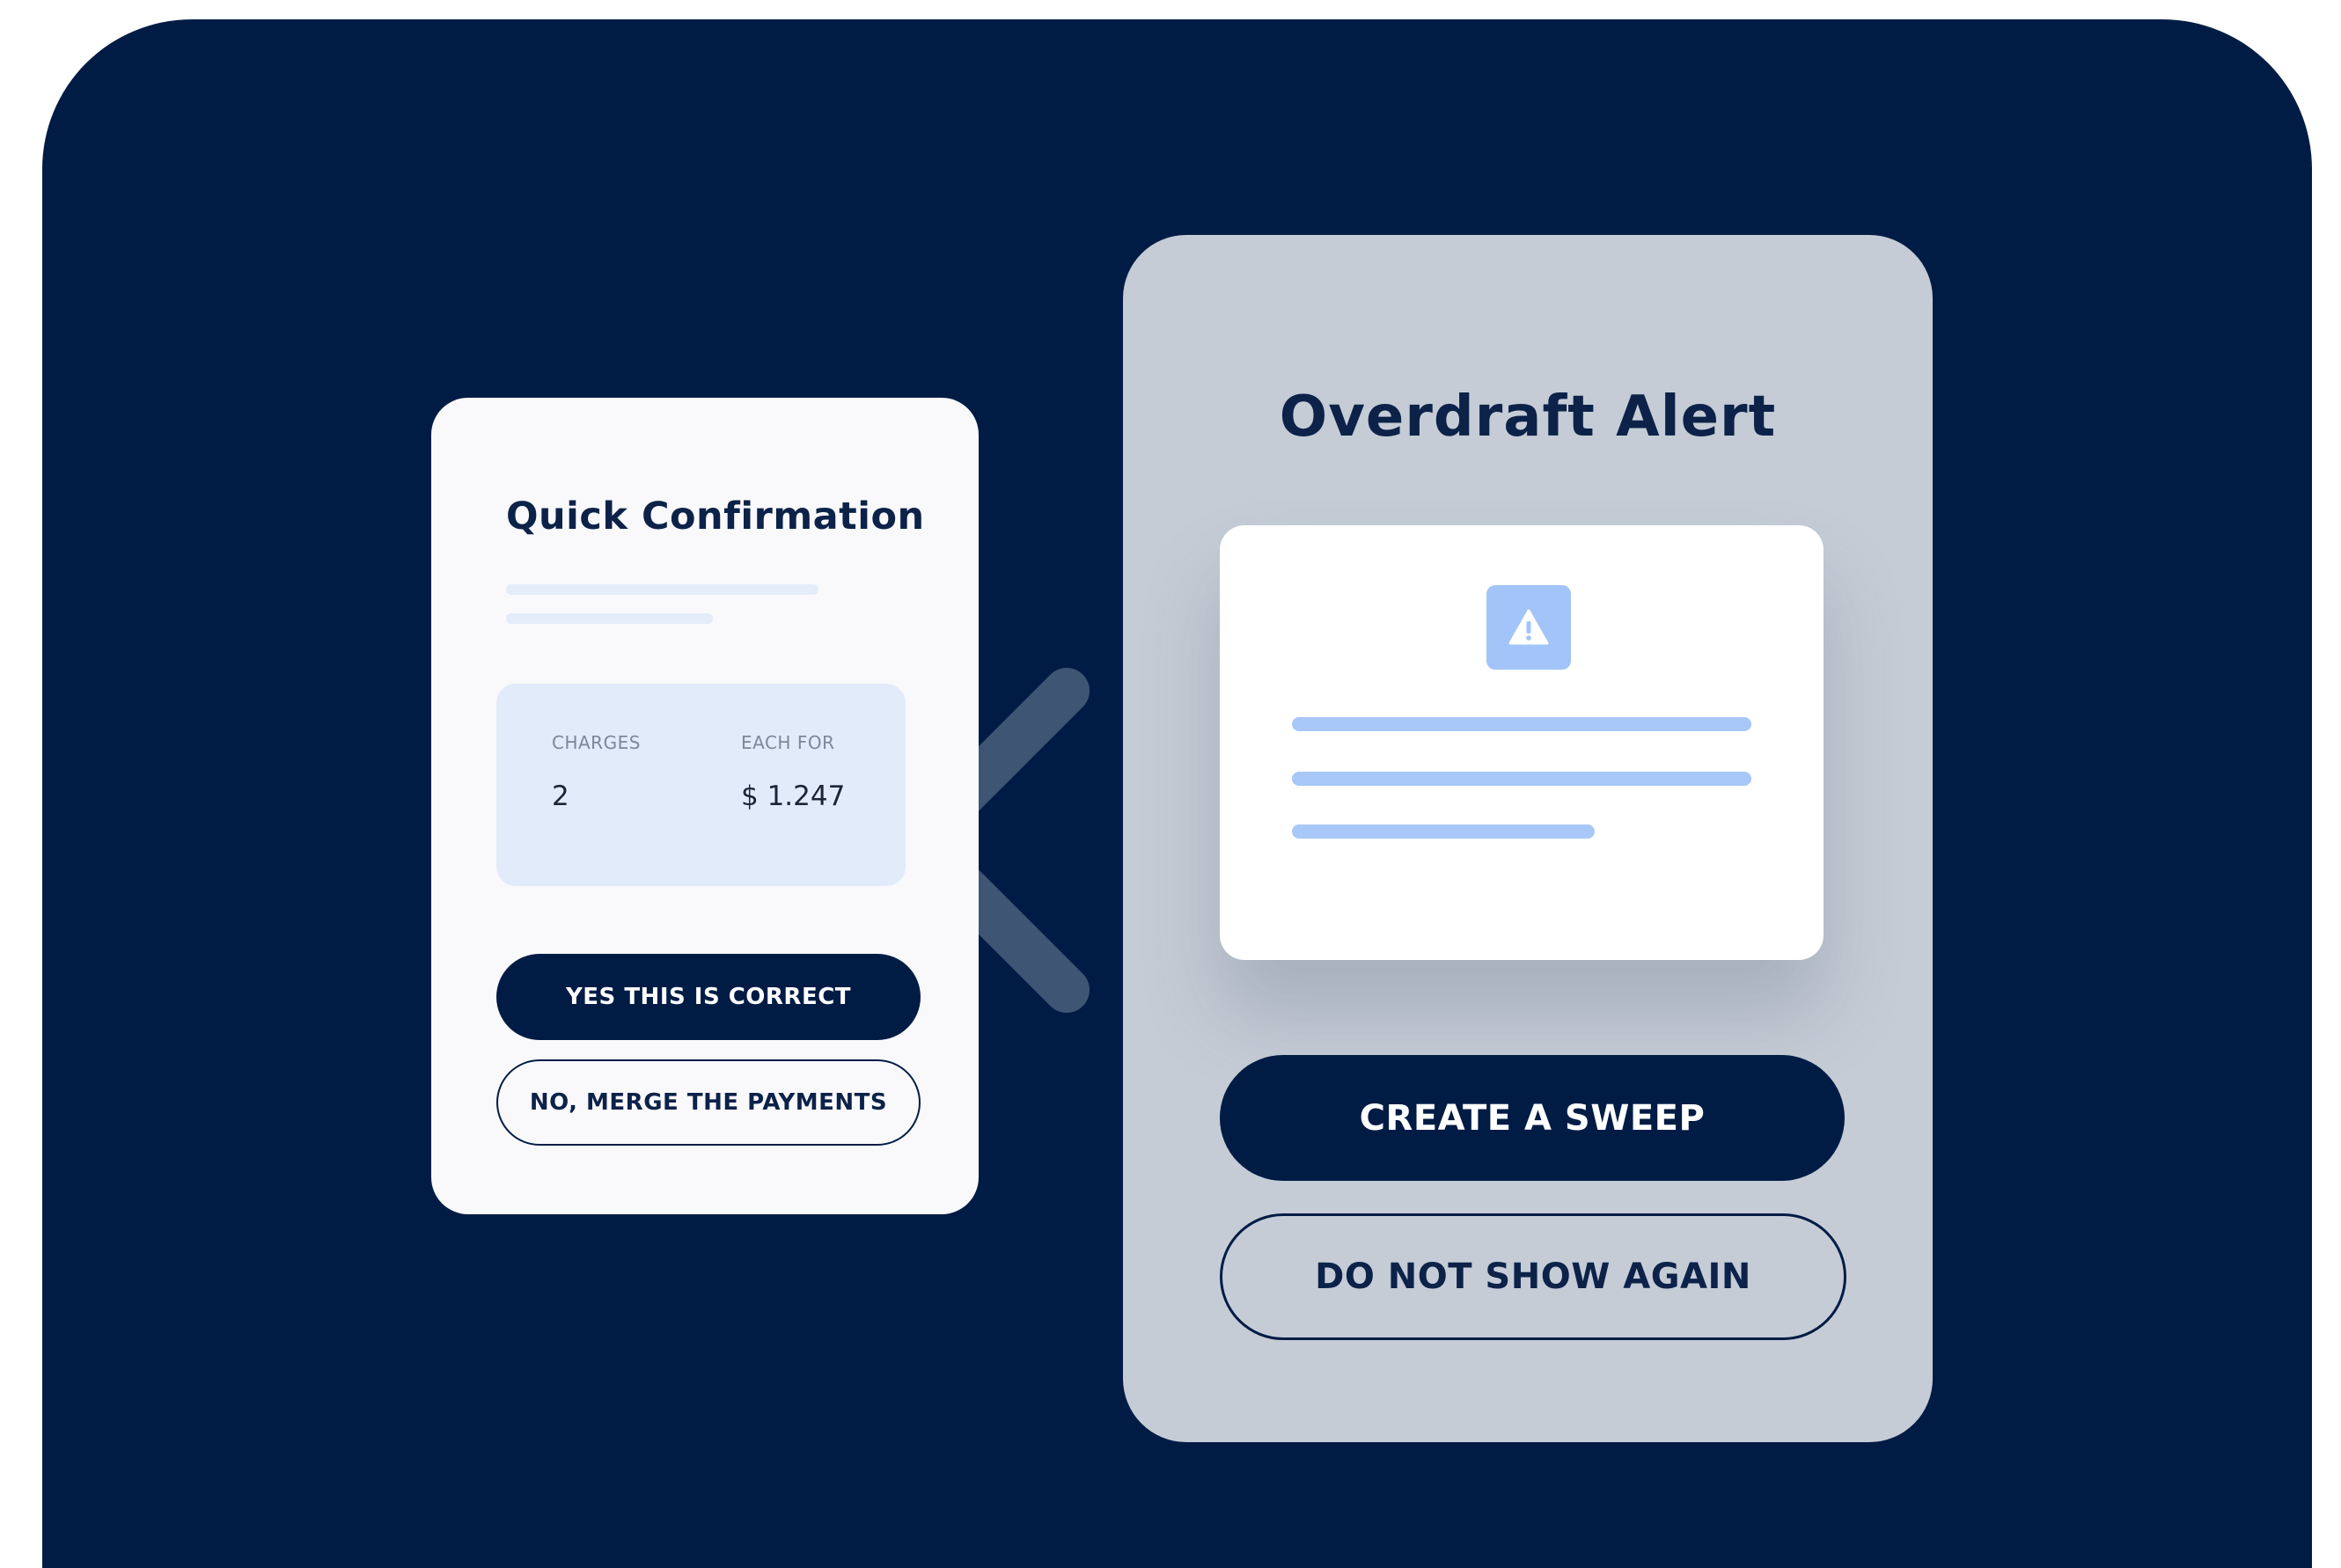 The height and width of the screenshot is (1568, 2341). Describe the element at coordinates (1528, 417) in the screenshot. I see `overdraft-alert-title: Overdraft Alert` at that location.